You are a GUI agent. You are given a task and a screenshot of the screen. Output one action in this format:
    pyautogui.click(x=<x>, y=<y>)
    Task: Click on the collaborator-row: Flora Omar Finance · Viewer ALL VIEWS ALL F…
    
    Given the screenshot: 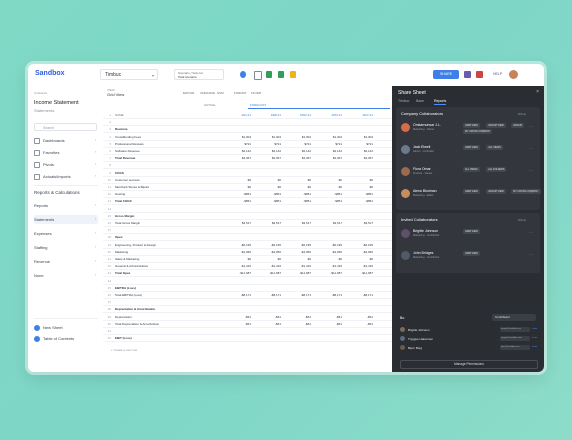 What is the action you would take?
    pyautogui.click(x=468, y=177)
    